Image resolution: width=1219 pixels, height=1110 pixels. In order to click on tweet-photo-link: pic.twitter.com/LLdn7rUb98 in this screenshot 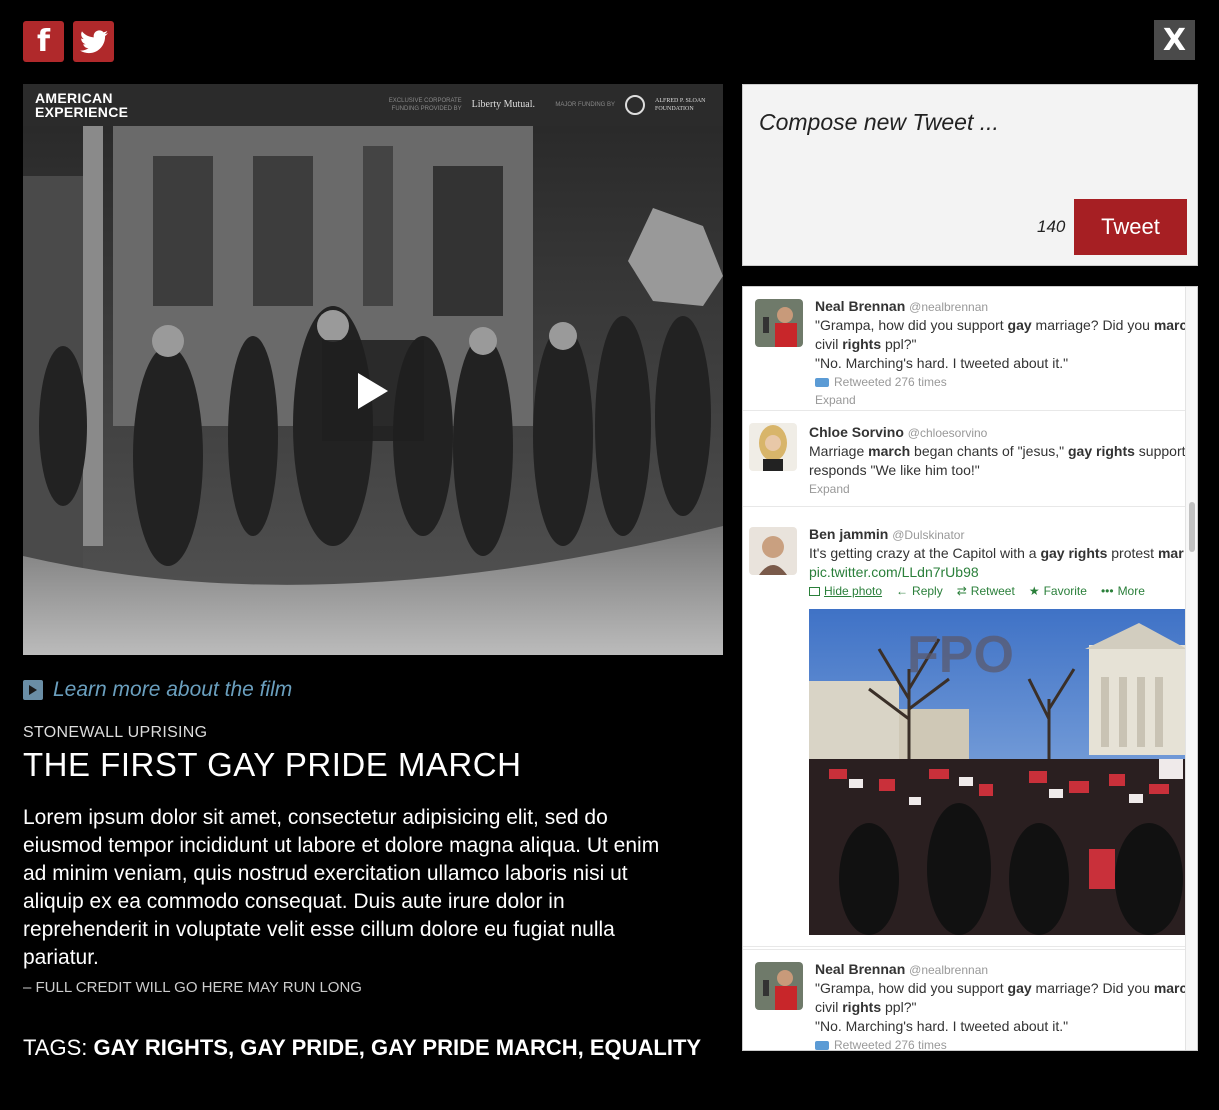, I will do `click(998, 572)`.